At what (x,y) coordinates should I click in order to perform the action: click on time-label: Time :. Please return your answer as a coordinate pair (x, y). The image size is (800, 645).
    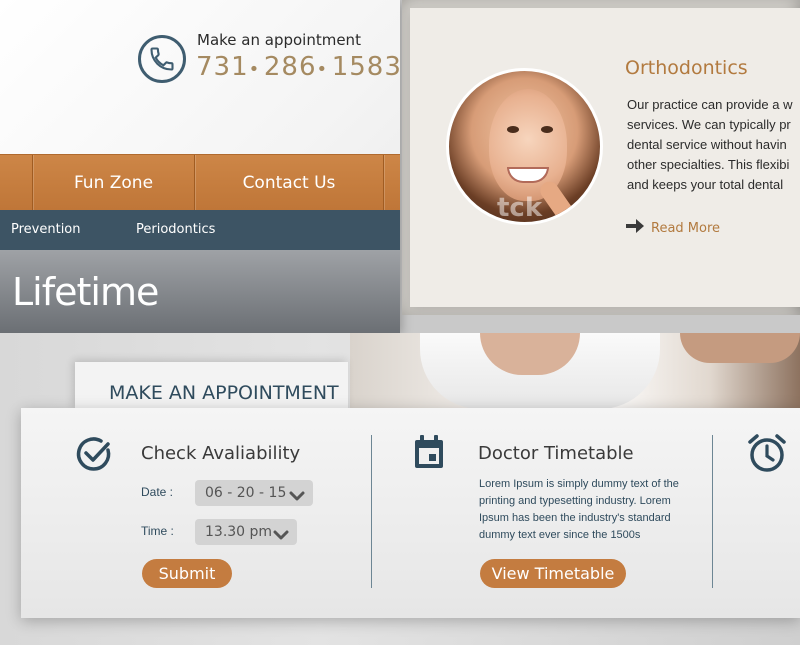
    Looking at the image, I should click on (157, 531).